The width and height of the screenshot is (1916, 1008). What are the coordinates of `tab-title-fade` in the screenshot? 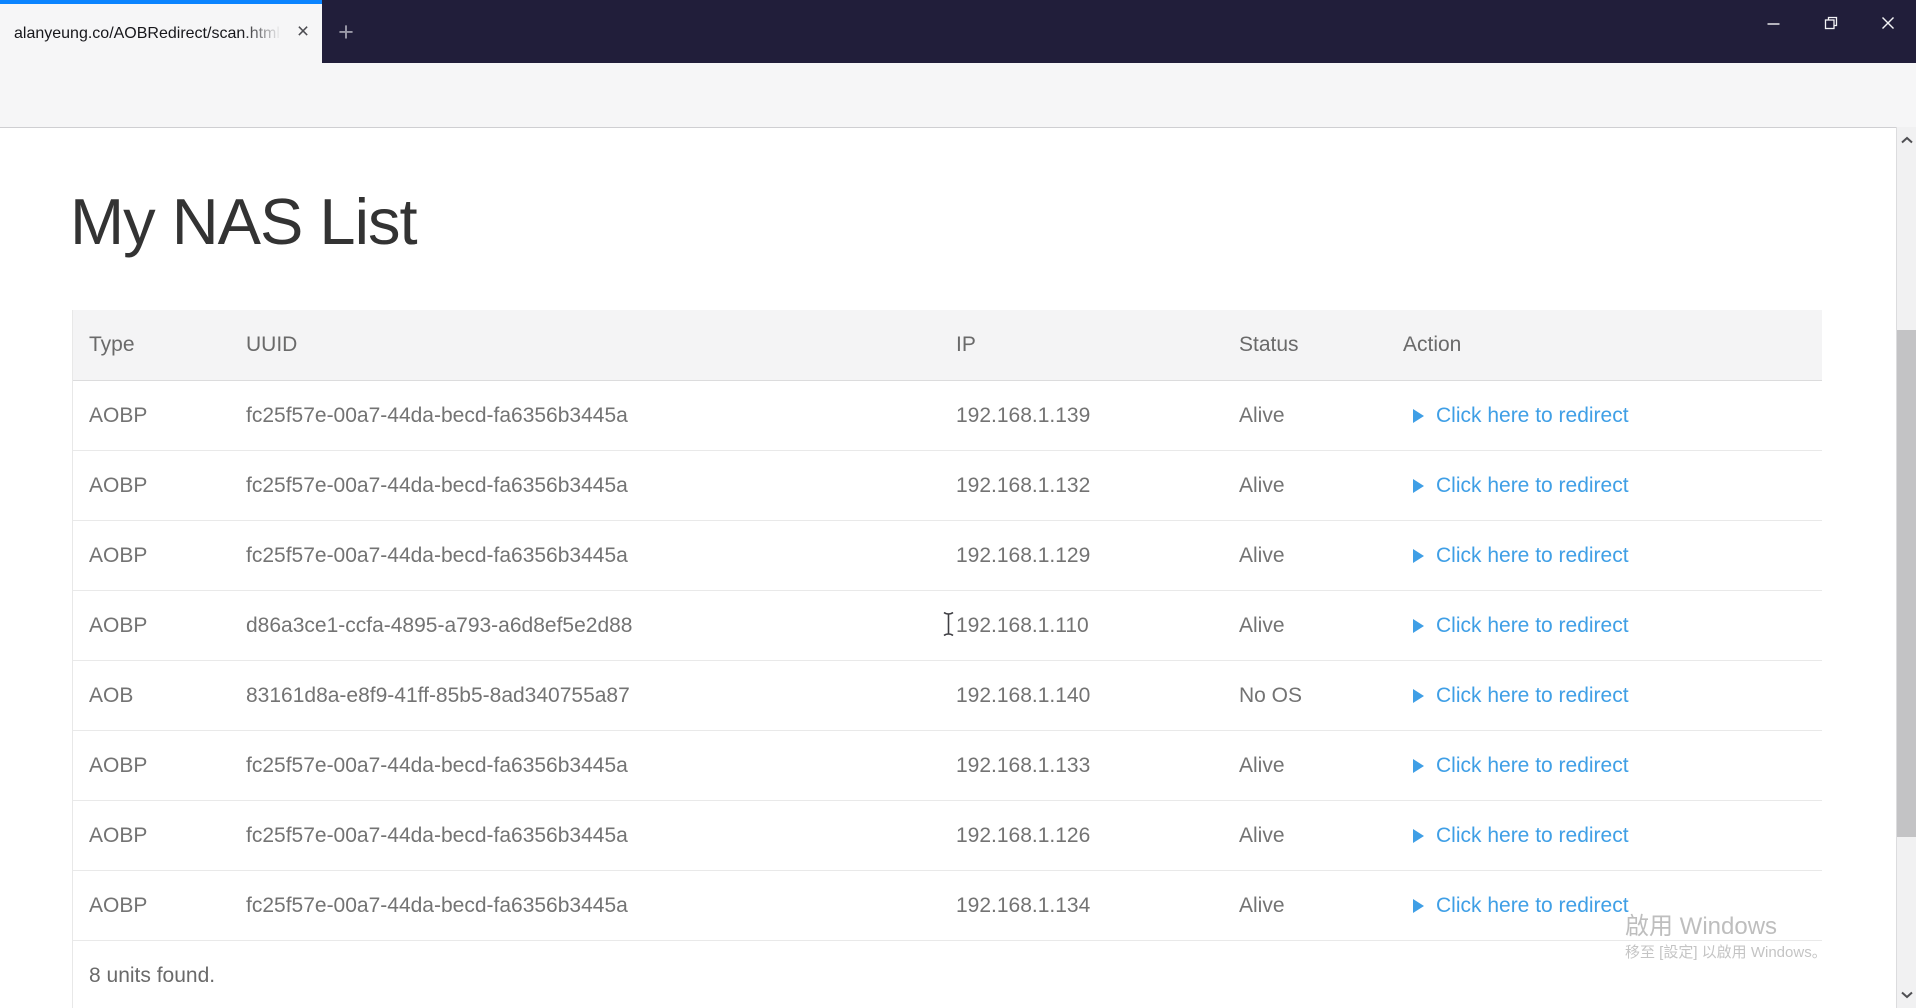 It's located at (265, 33).